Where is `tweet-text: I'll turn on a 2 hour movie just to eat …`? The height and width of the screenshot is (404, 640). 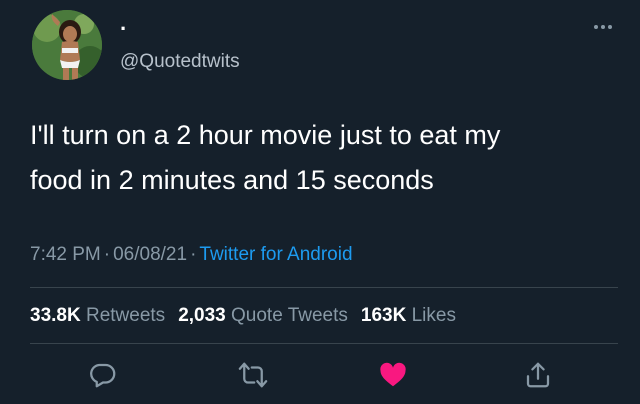
tweet-text: I'll turn on a 2 hour movie just to eat … is located at coordinates (265, 157).